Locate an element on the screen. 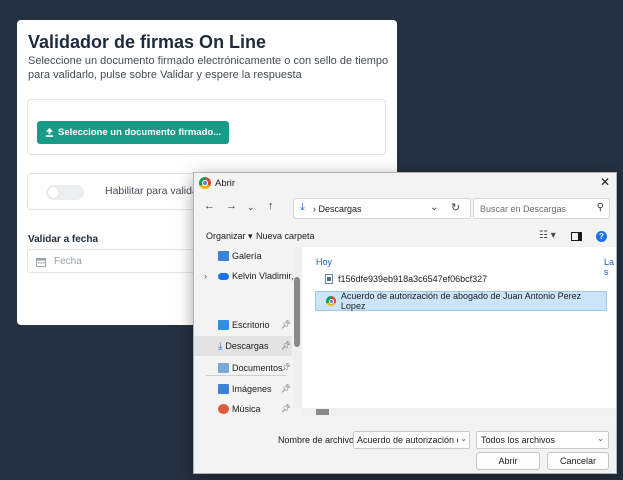 The image size is (623, 480). group-header-today: Hoy is located at coordinates (324, 262).